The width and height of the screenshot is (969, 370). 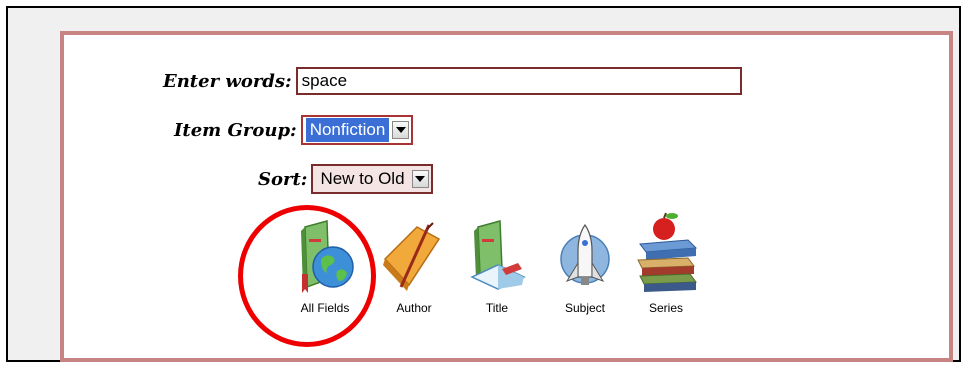 I want to click on series-button: Series, so click(x=666, y=263).